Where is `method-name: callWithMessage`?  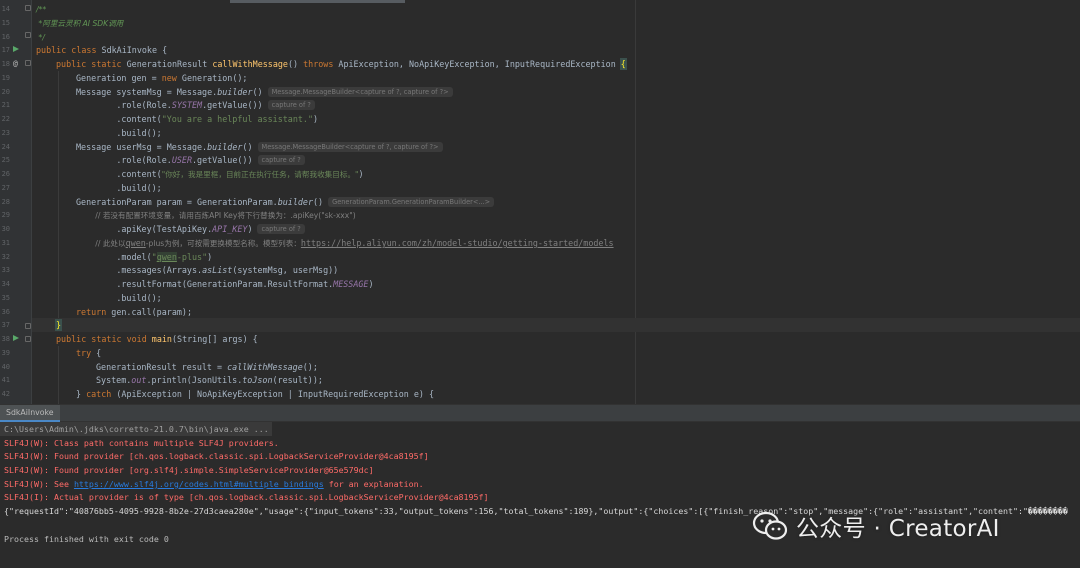 method-name: callWithMessage is located at coordinates (250, 64).